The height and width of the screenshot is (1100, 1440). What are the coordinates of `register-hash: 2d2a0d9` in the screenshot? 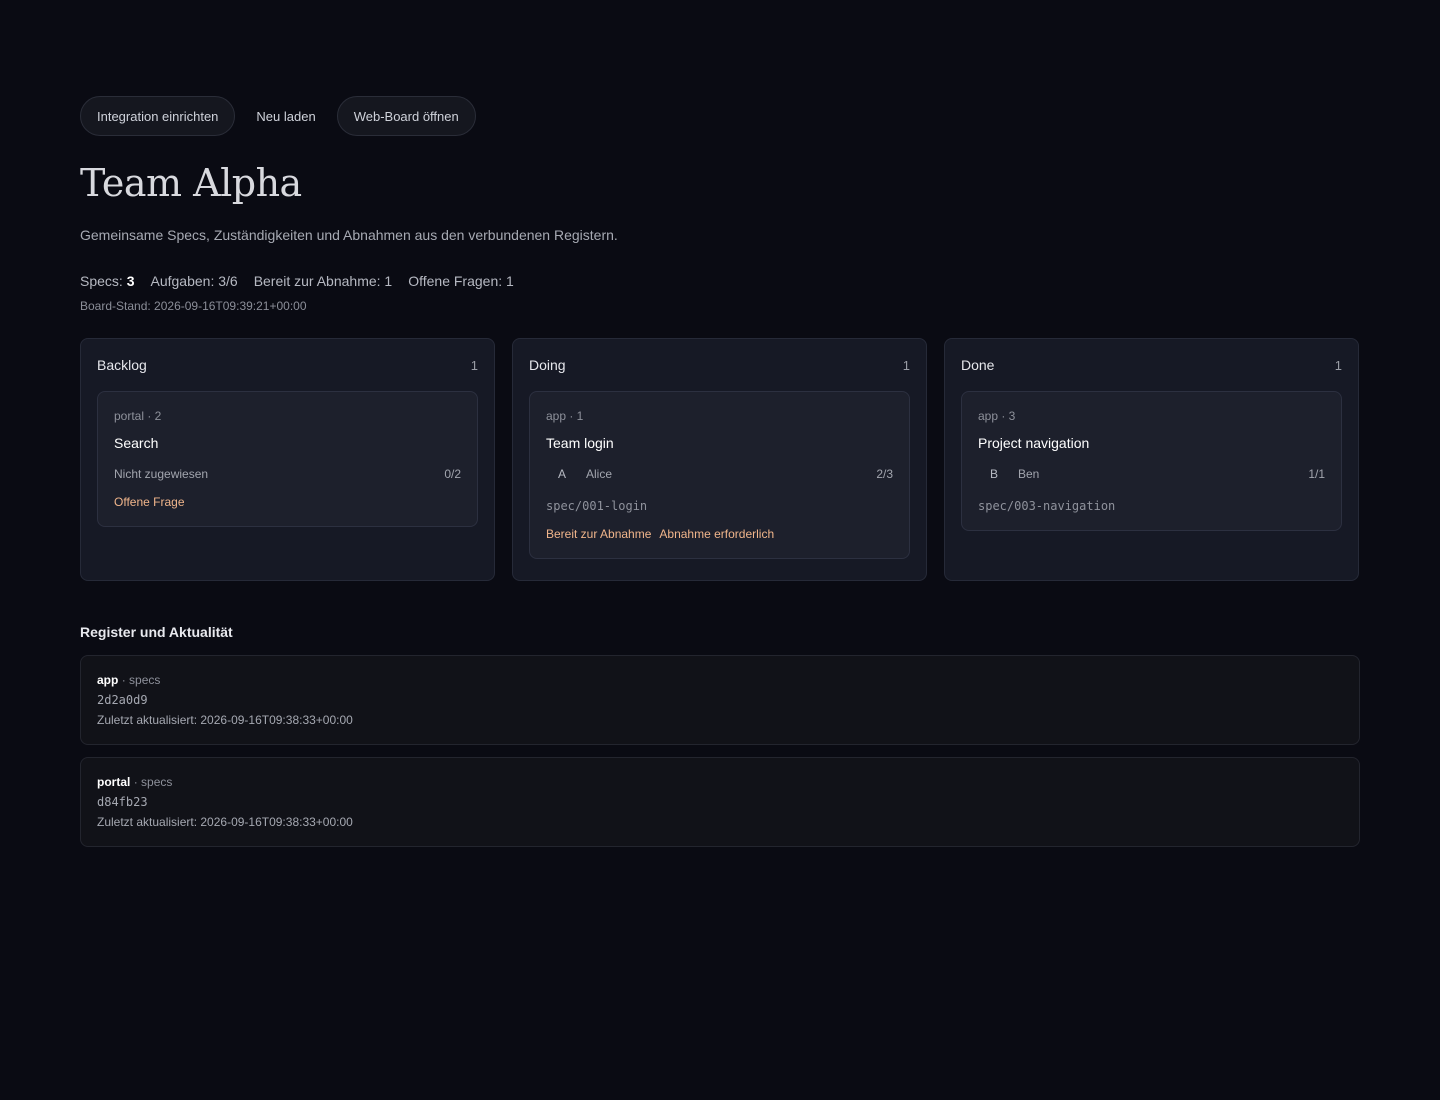 It's located at (122, 700).